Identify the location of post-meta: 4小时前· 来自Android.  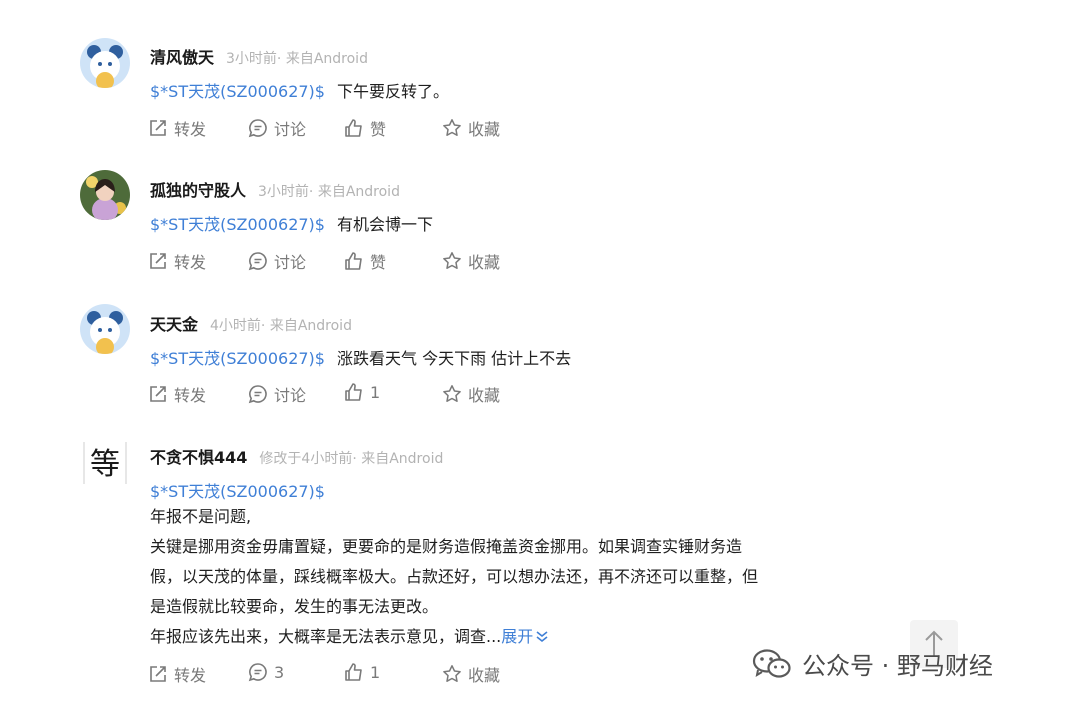
(281, 326).